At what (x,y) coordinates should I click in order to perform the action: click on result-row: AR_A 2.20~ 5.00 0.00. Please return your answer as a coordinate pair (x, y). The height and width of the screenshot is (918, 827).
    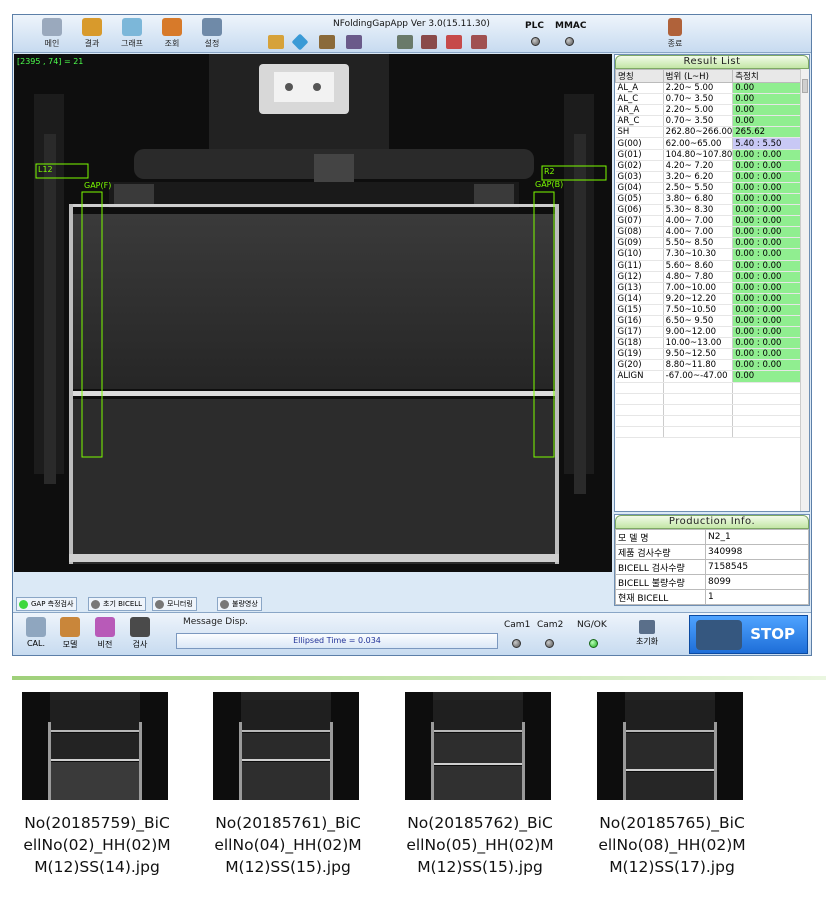
    Looking at the image, I should click on (708, 110).